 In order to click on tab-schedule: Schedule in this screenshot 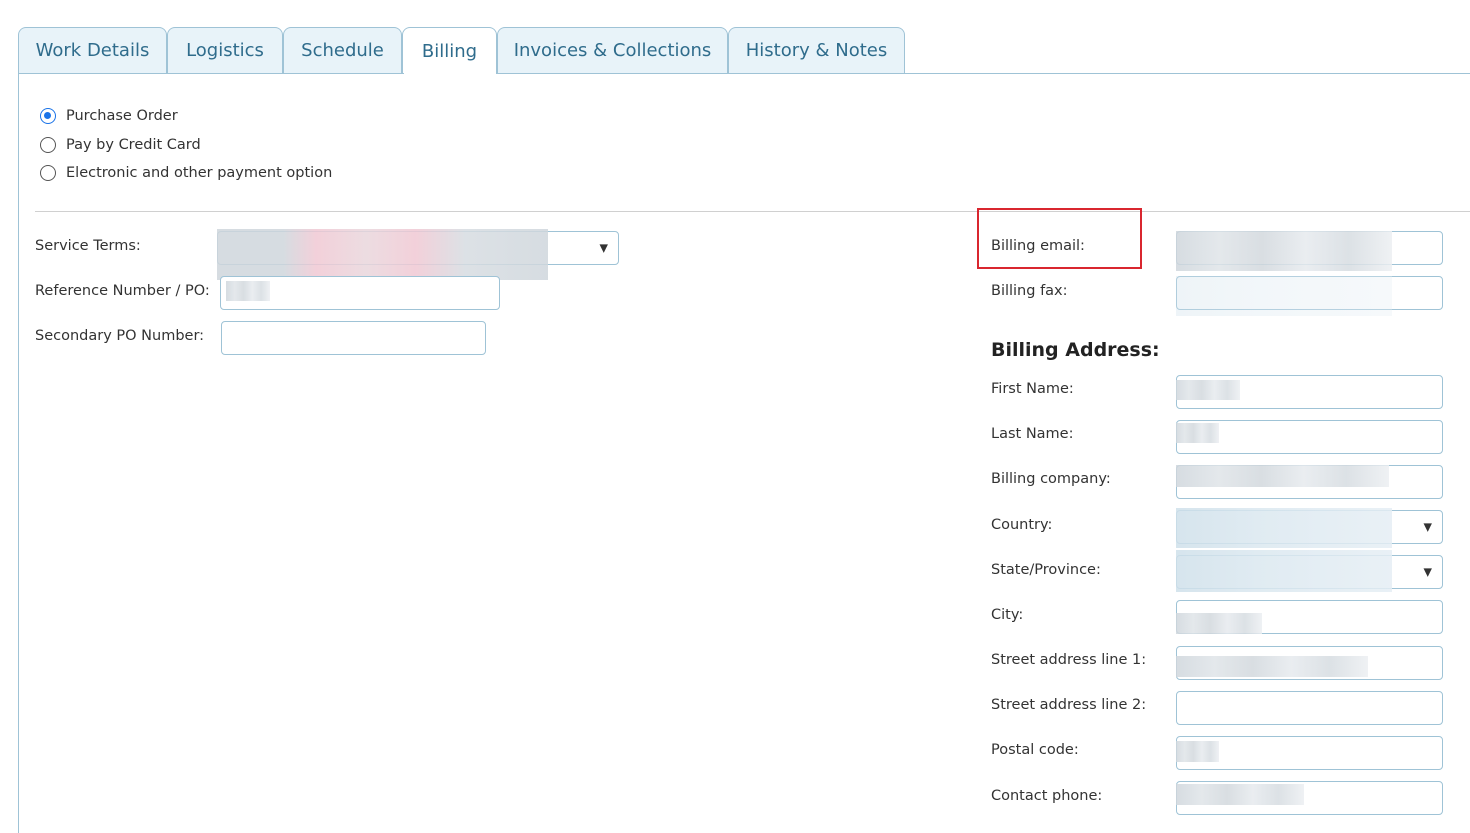, I will do `click(342, 50)`.